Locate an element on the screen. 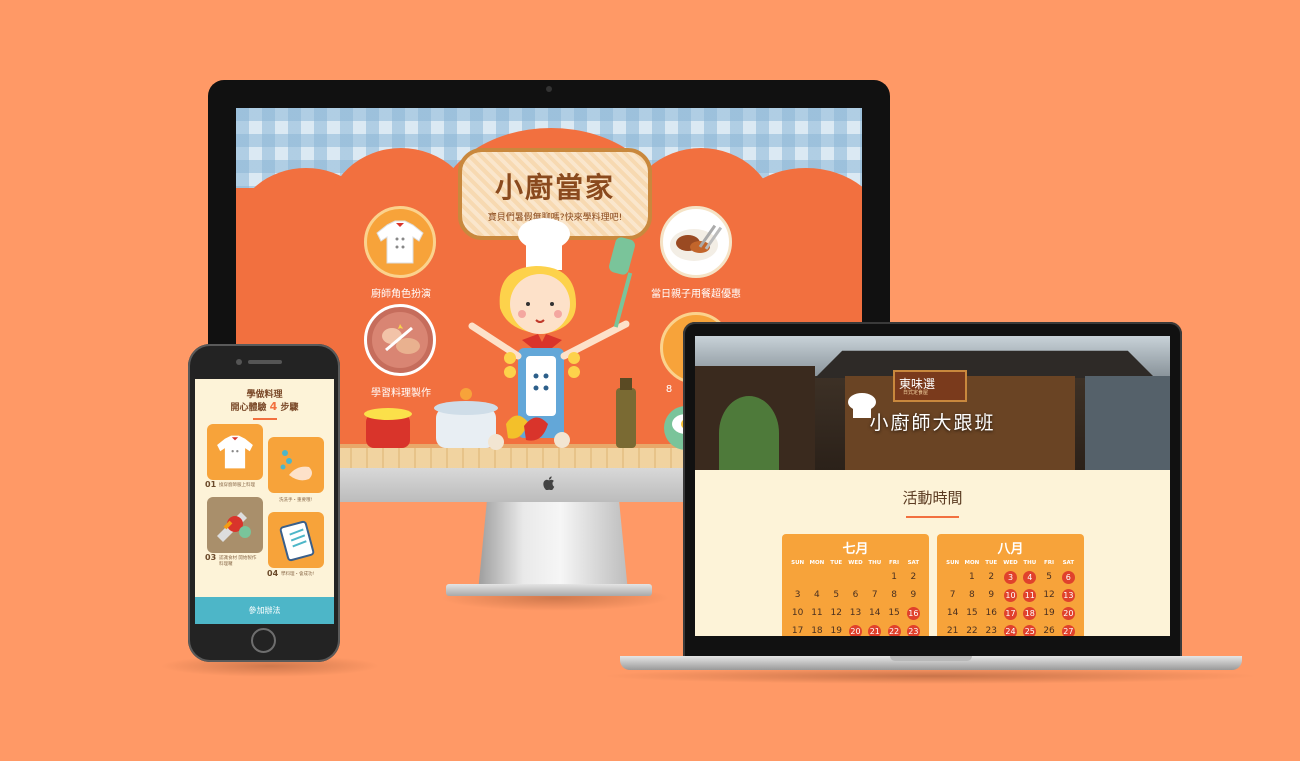  apple-logo-icon is located at coordinates (549, 483).